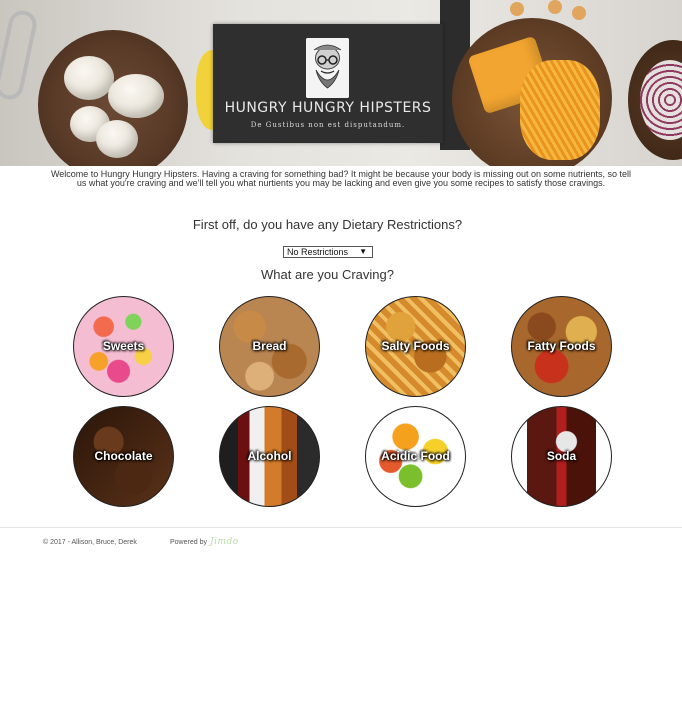  Describe the element at coordinates (328, 108) in the screenshot. I see `site-title: HUNGRY HUNGRY HIPSTERS` at that location.